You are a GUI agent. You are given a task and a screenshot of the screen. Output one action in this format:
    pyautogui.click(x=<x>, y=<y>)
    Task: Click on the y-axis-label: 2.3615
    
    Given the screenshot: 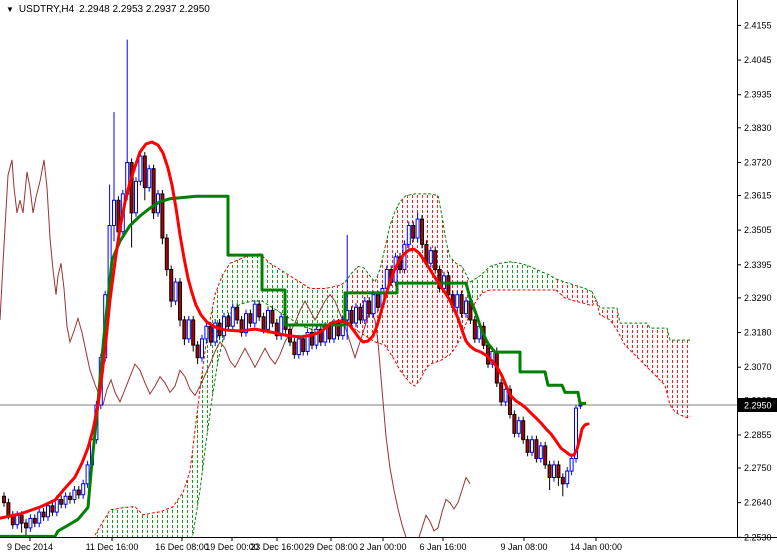 What is the action you would take?
    pyautogui.click(x=758, y=196)
    